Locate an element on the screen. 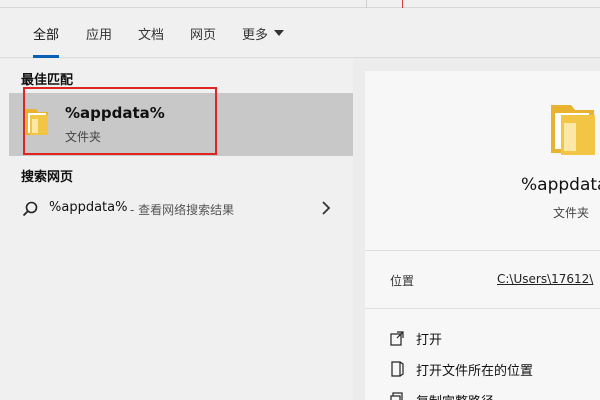  action-open-location-label: 打开文件所在的位置 is located at coordinates (475, 371).